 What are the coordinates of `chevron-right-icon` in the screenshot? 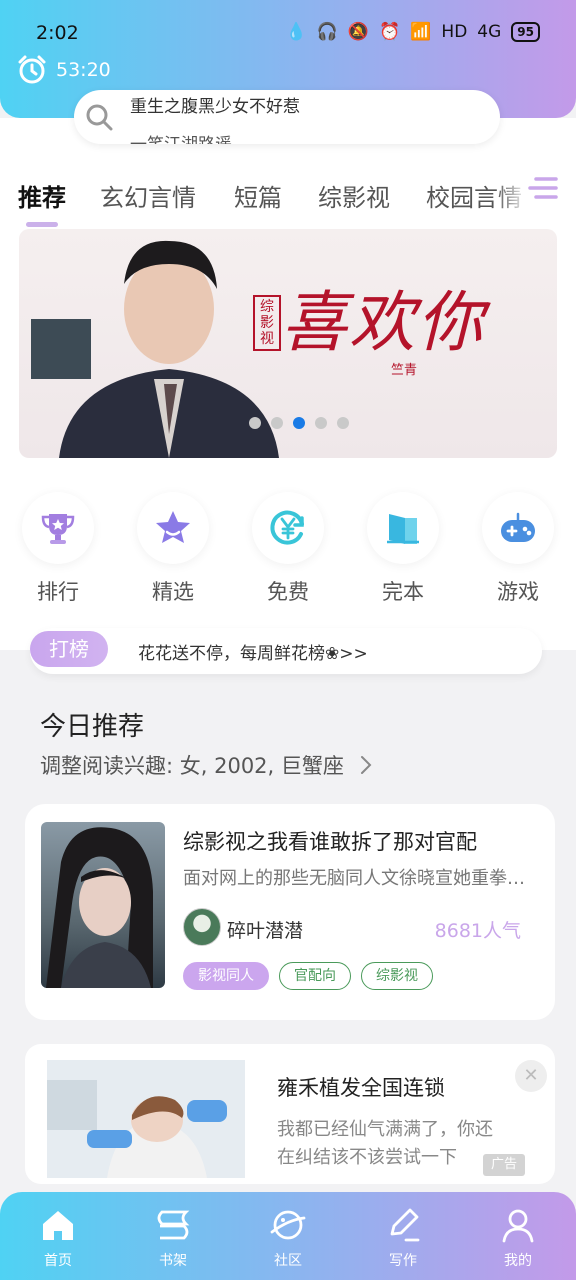 It's located at (366, 765).